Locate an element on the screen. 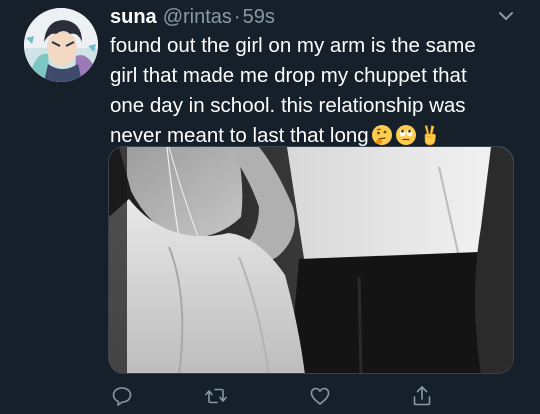 Image resolution: width=540 pixels, height=414 pixels. tweet-text-line: never meant to last that long is located at coordinates (239, 135).